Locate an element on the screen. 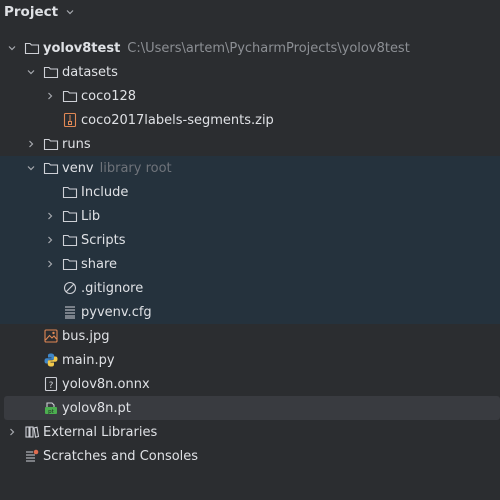  tree-item-label: yolov8n.pt is located at coordinates (96, 408).